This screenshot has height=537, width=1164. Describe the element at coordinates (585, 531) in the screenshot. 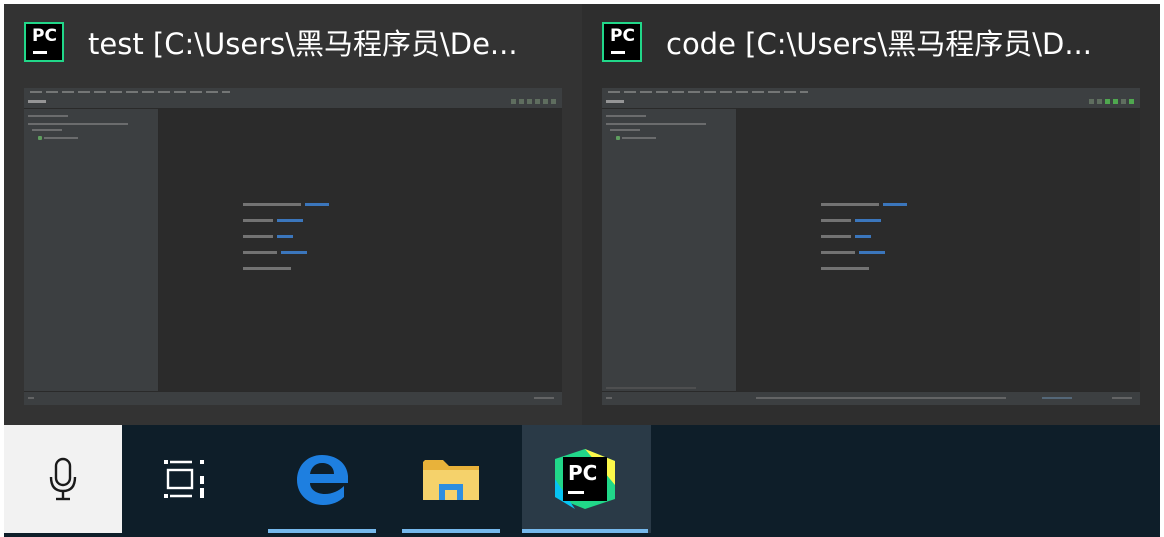

I see `active-indicator` at that location.